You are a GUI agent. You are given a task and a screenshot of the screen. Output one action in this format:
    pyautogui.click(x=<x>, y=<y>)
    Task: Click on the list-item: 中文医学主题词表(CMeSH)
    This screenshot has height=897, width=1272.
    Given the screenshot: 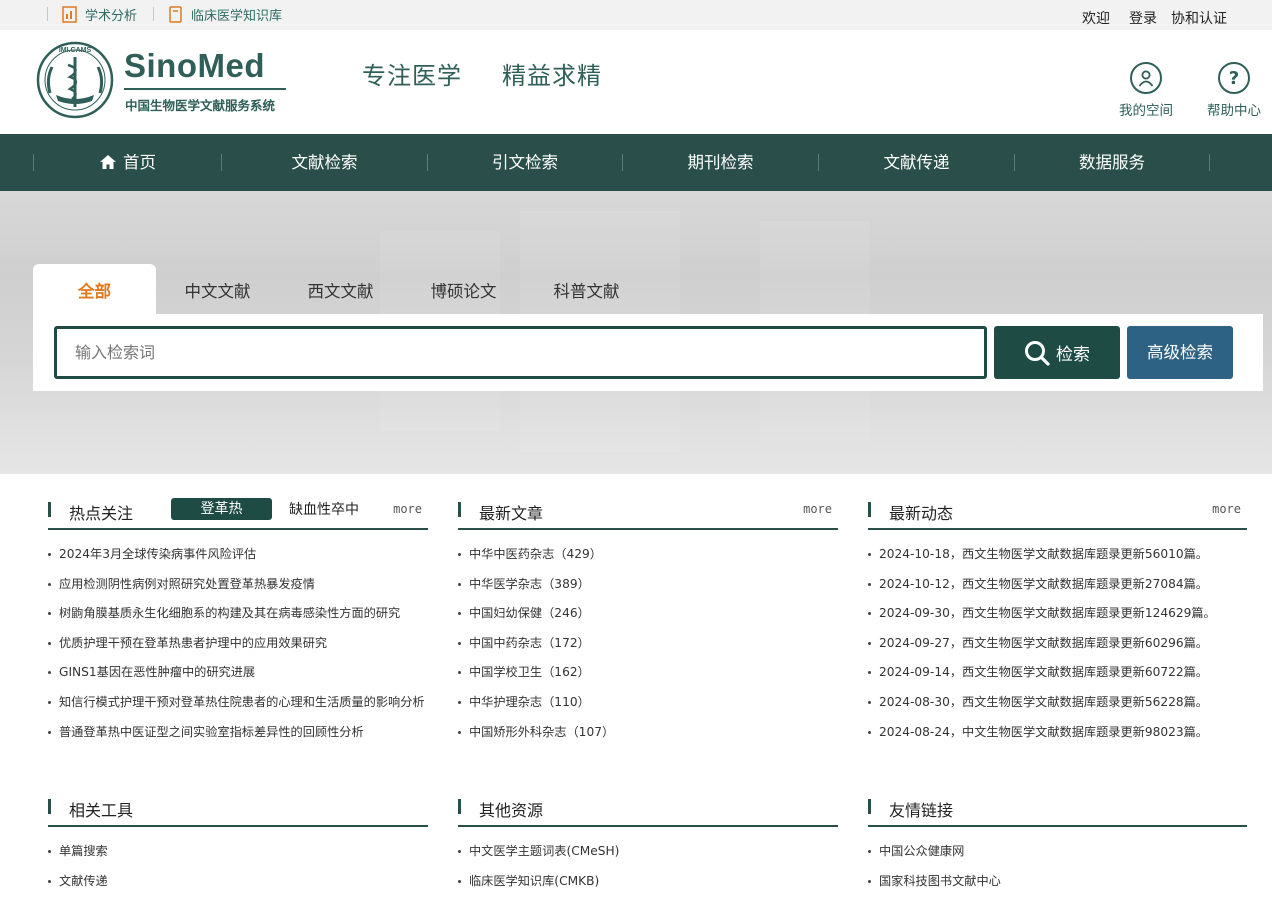 What is the action you would take?
    pyautogui.click(x=648, y=852)
    